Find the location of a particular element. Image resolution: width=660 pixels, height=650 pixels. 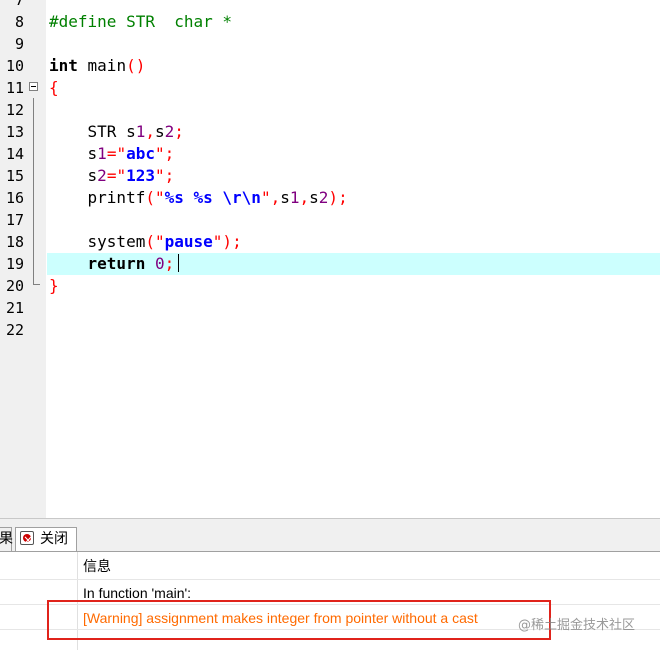

line-number: 18 is located at coordinates (14, 242).